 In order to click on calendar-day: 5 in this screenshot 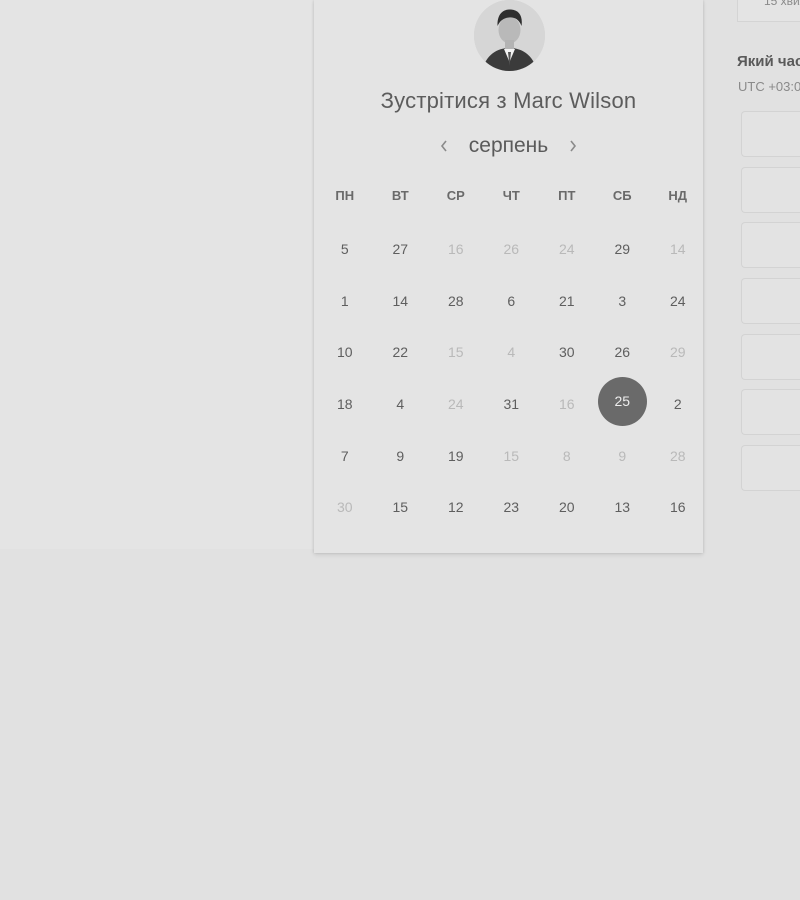, I will do `click(345, 249)`.